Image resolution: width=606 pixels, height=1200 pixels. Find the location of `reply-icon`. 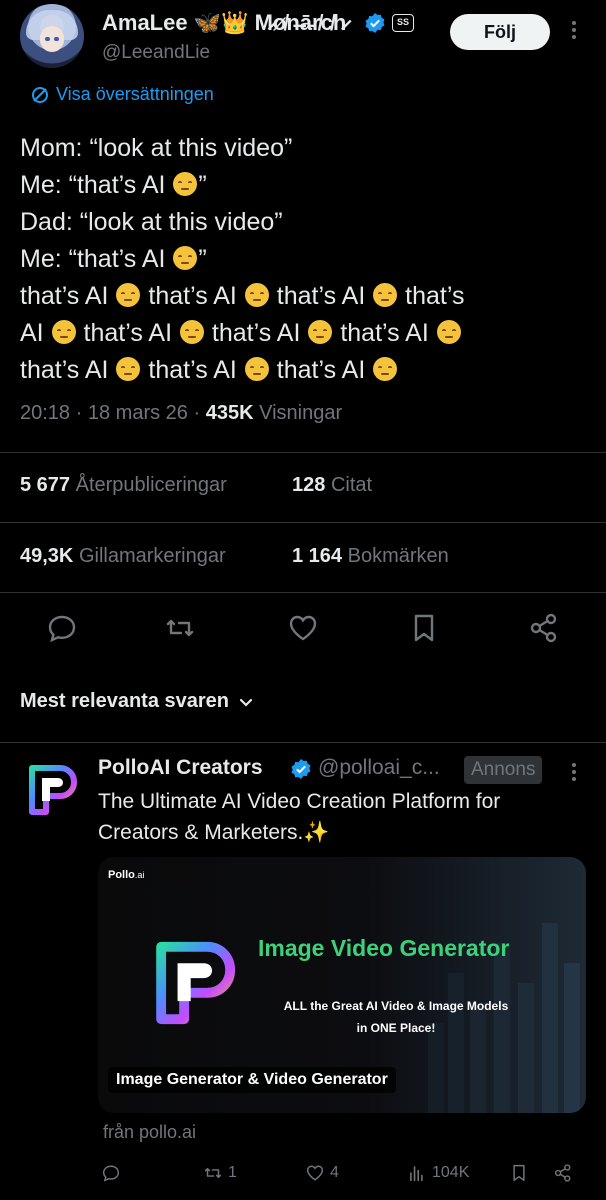

reply-icon is located at coordinates (62, 629).